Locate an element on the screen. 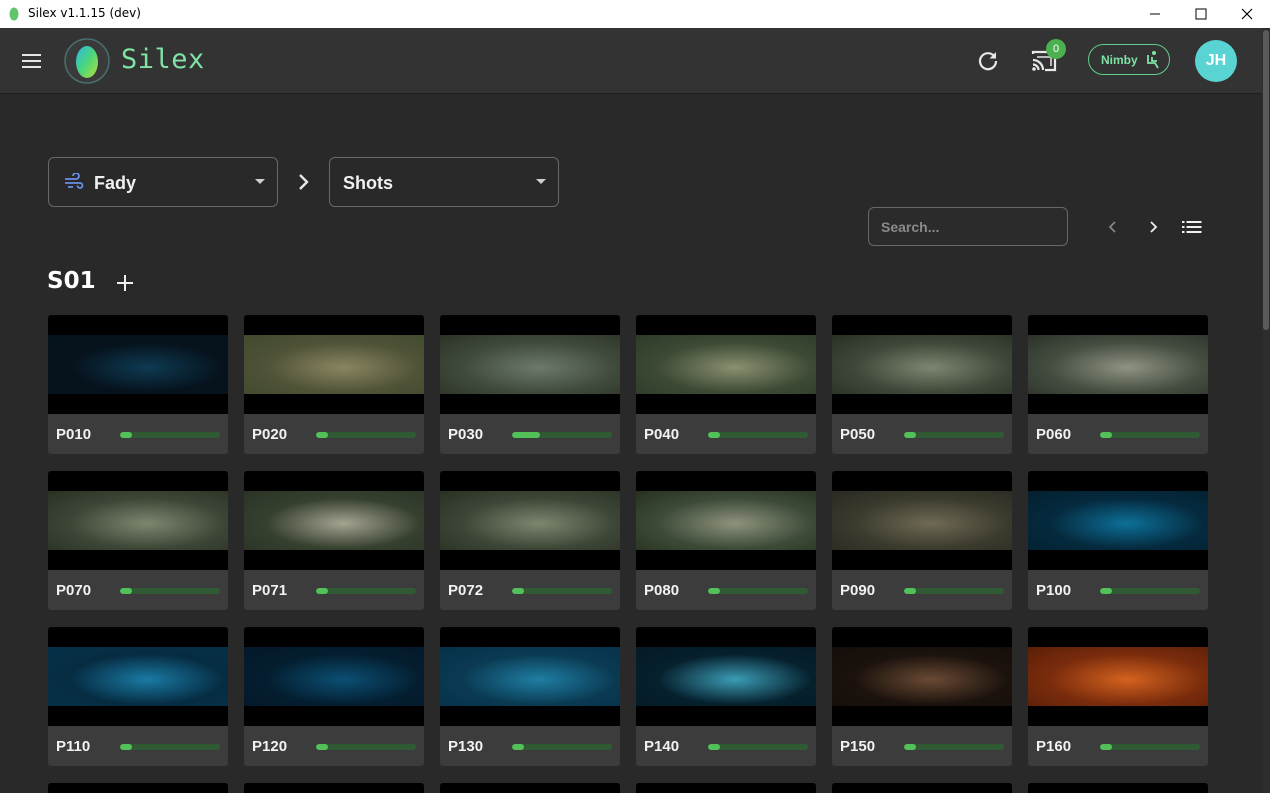 The height and width of the screenshot is (793, 1270). shot-card: P050 is located at coordinates (922, 384).